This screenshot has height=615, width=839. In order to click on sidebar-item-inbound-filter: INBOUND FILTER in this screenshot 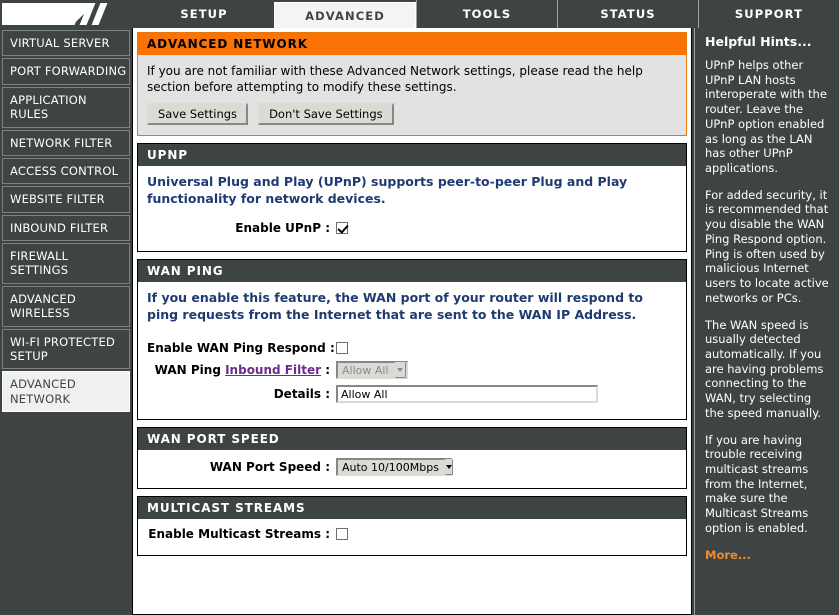, I will do `click(66, 227)`.